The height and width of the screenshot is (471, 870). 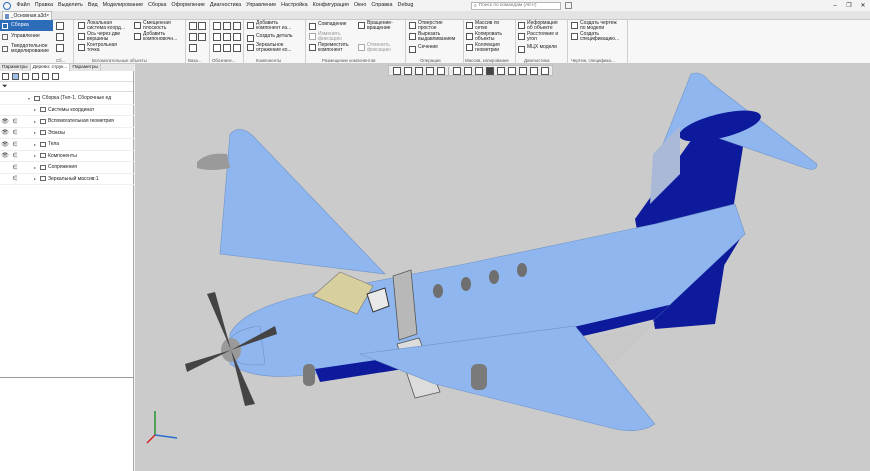 What do you see at coordinates (568, 5) in the screenshot?
I see `settings-square-icon` at bounding box center [568, 5].